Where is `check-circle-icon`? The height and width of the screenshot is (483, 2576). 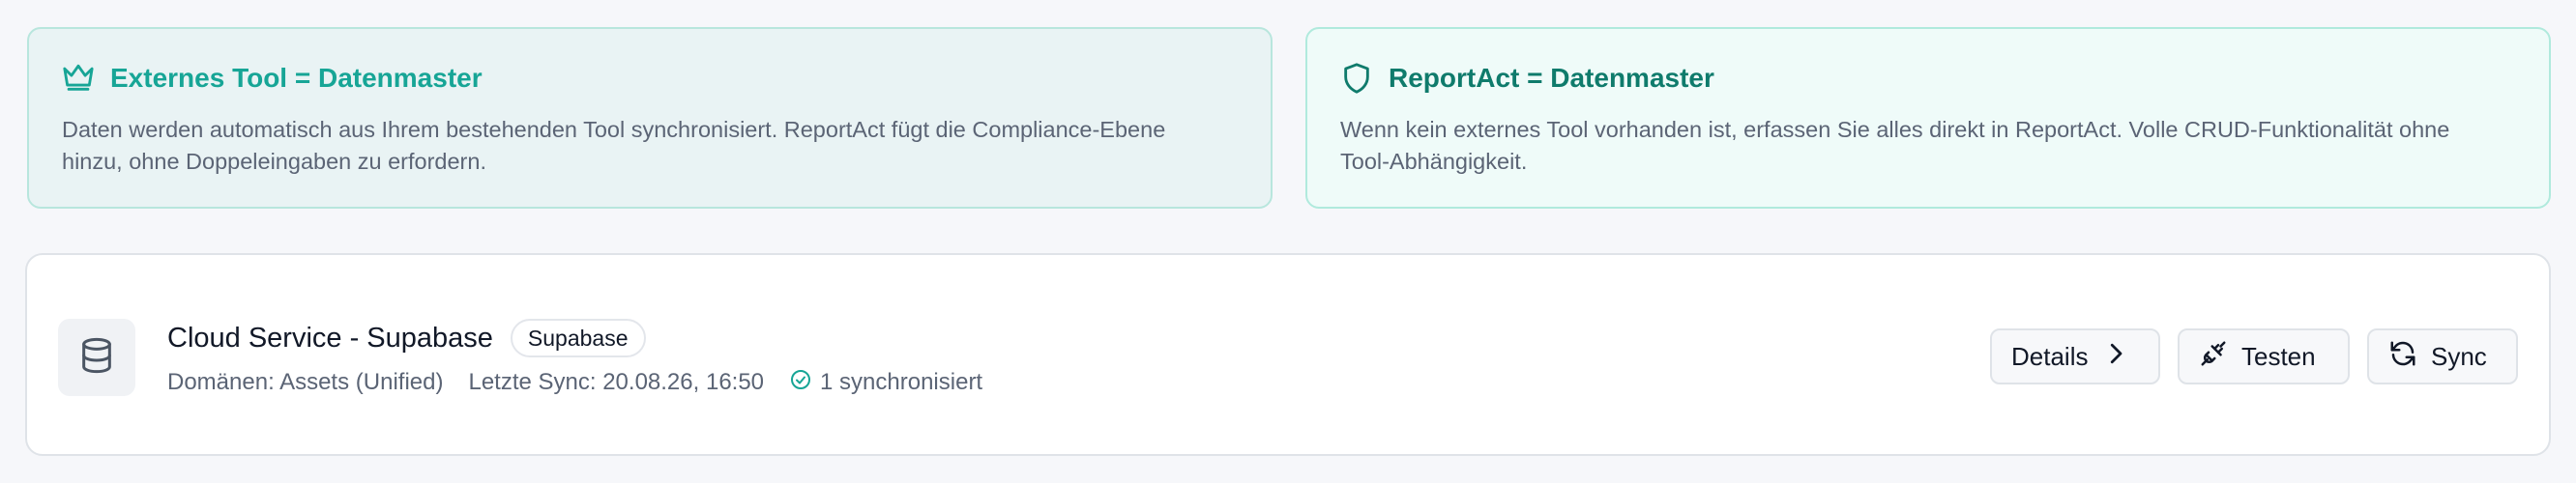 check-circle-icon is located at coordinates (800, 383).